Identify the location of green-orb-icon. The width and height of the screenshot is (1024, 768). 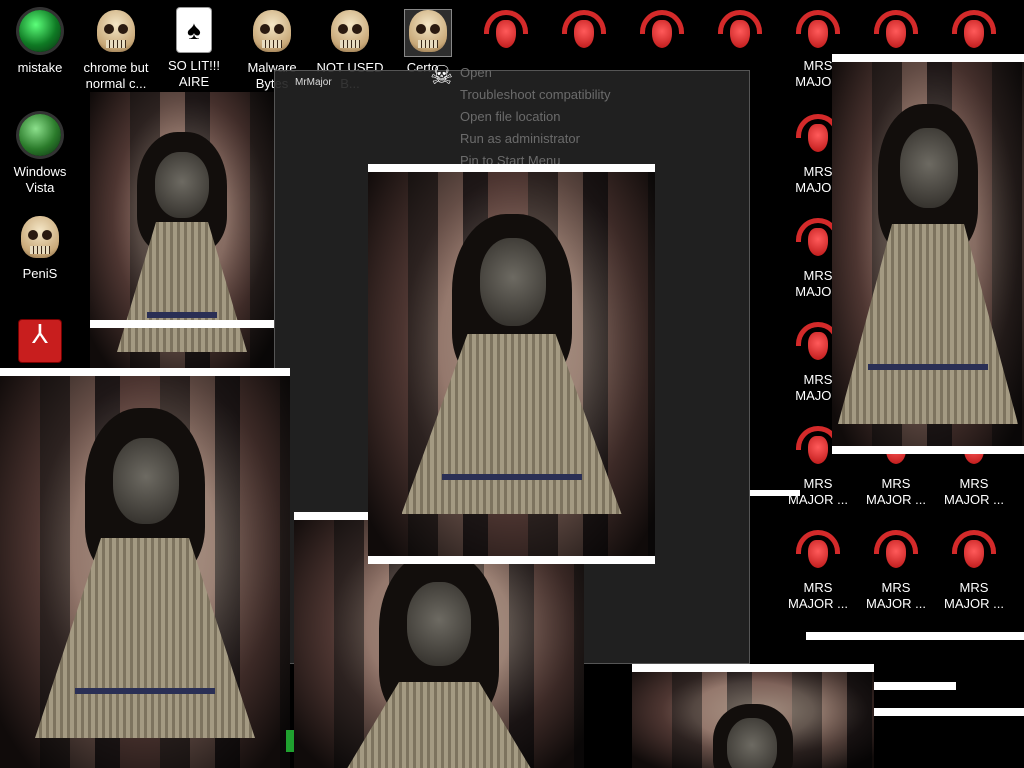
(40, 33).